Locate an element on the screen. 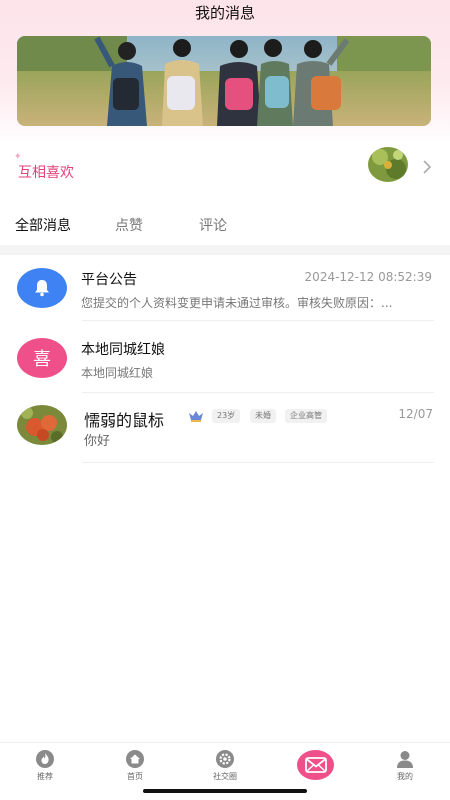  banner-image is located at coordinates (224, 81).